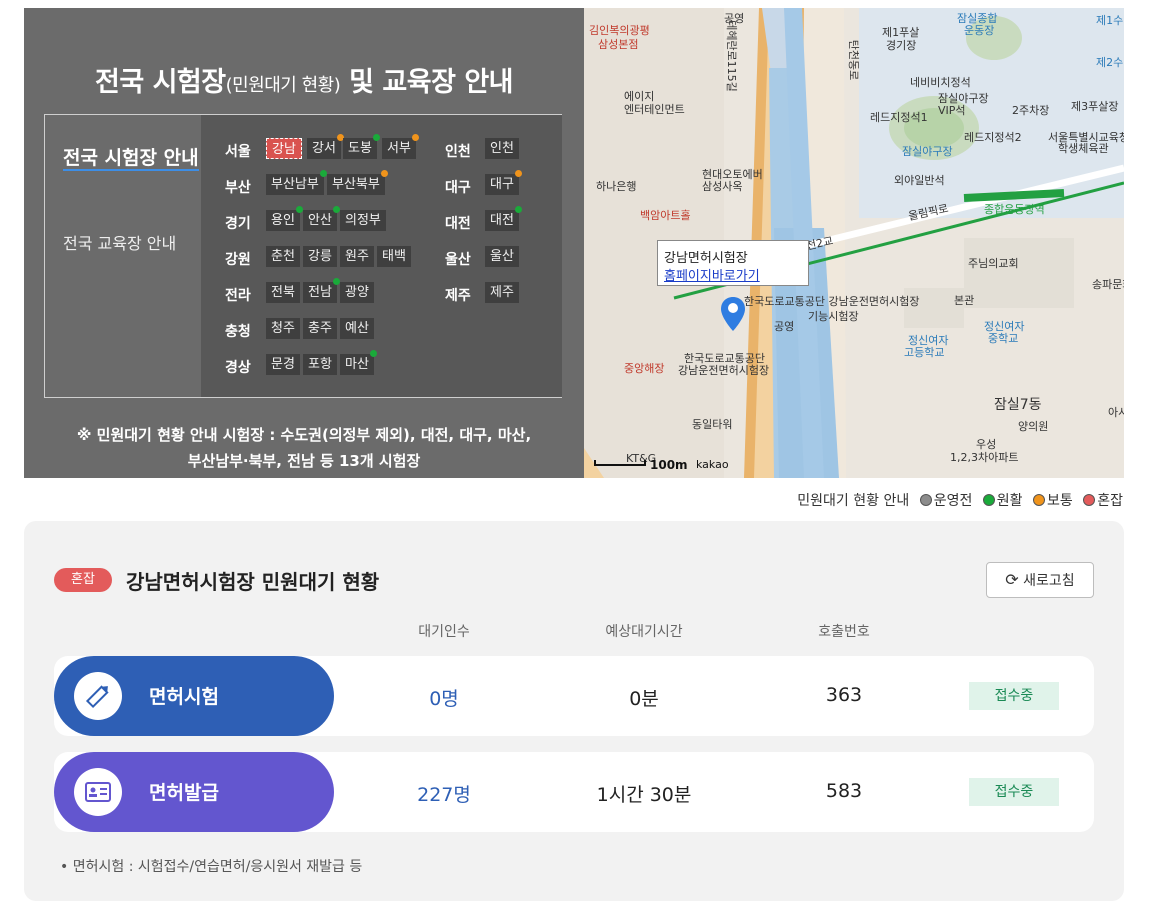  I want to click on map-label: 고등학교, so click(924, 352).